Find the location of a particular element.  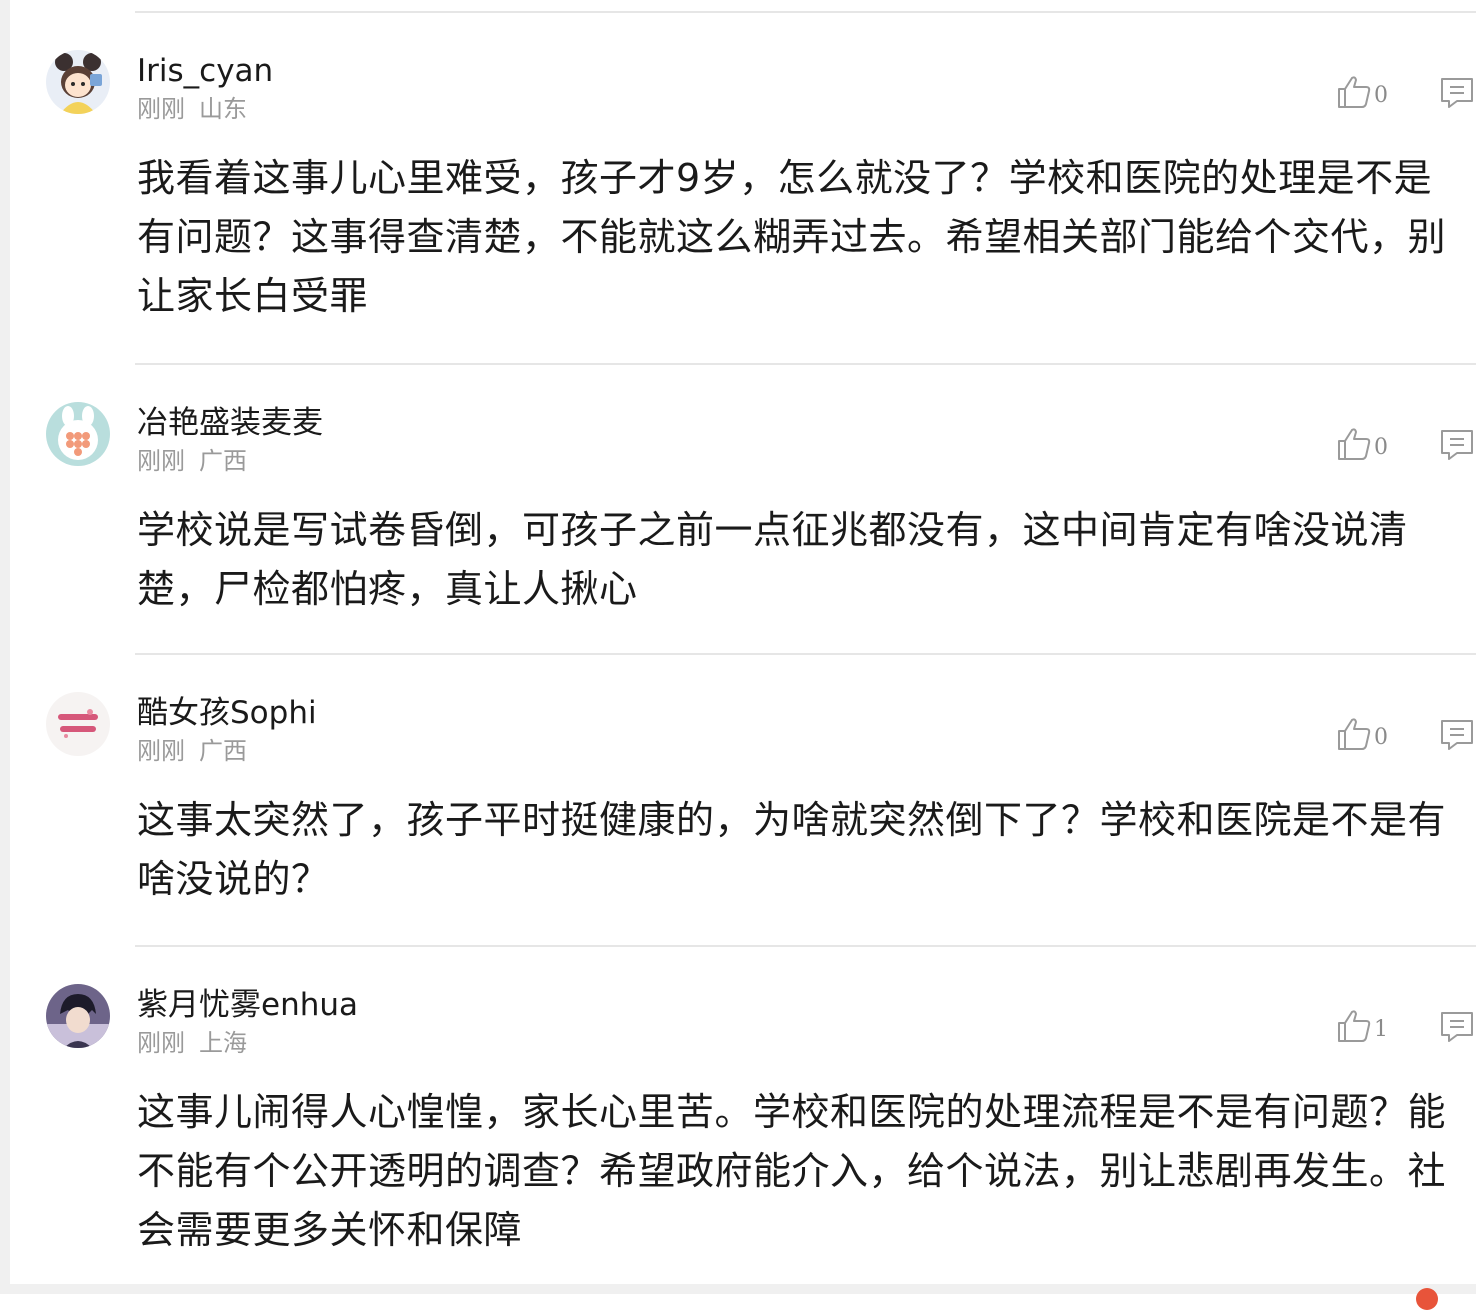

username: 酷女孩Sophi is located at coordinates (227, 713).